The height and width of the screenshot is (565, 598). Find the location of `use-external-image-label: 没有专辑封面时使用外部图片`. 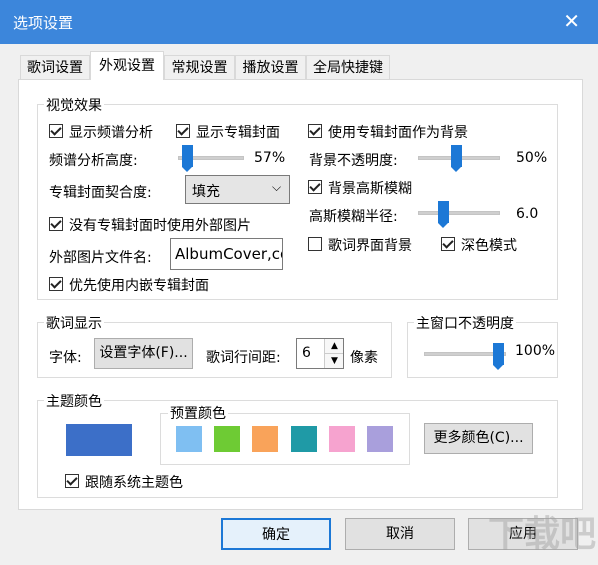

use-external-image-label: 没有专辑封面时使用外部图片 is located at coordinates (160, 226).